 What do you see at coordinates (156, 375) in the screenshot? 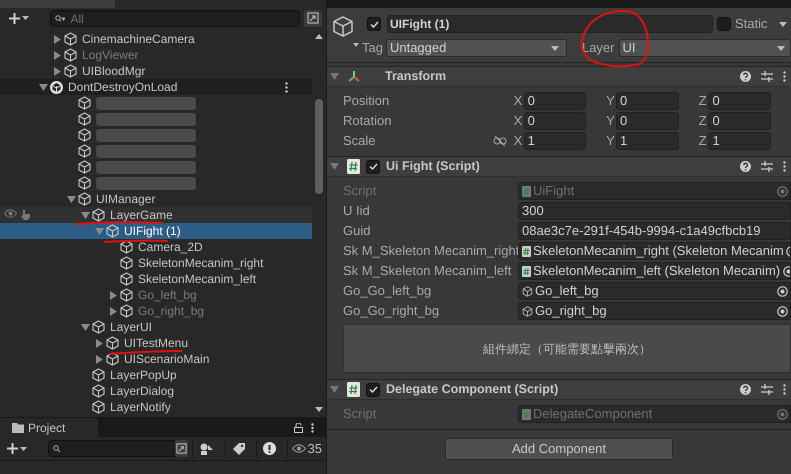
I see `hierarchy-item: LayerPopUp` at bounding box center [156, 375].